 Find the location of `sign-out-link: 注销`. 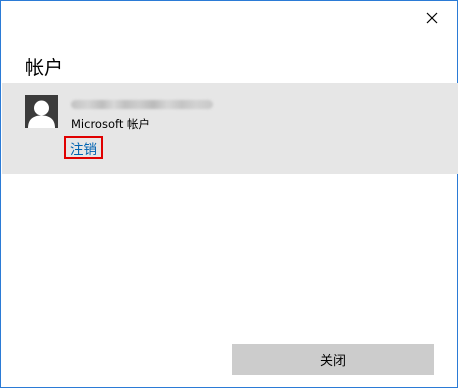

sign-out-link: 注销 is located at coordinates (83, 147).